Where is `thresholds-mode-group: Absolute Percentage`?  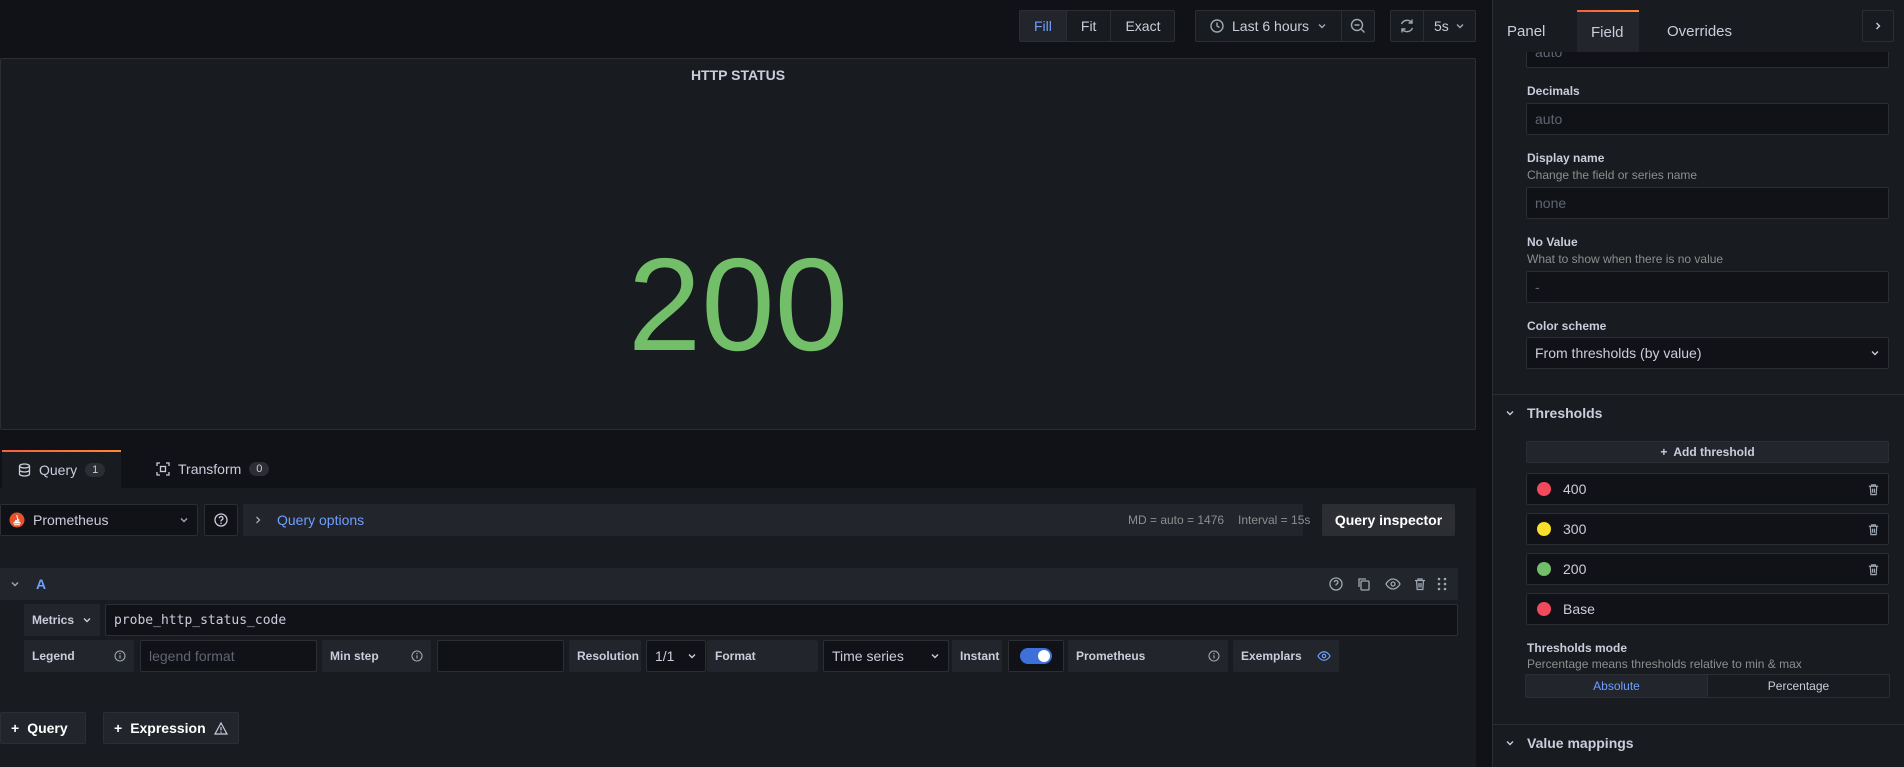 thresholds-mode-group: Absolute Percentage is located at coordinates (1707, 686).